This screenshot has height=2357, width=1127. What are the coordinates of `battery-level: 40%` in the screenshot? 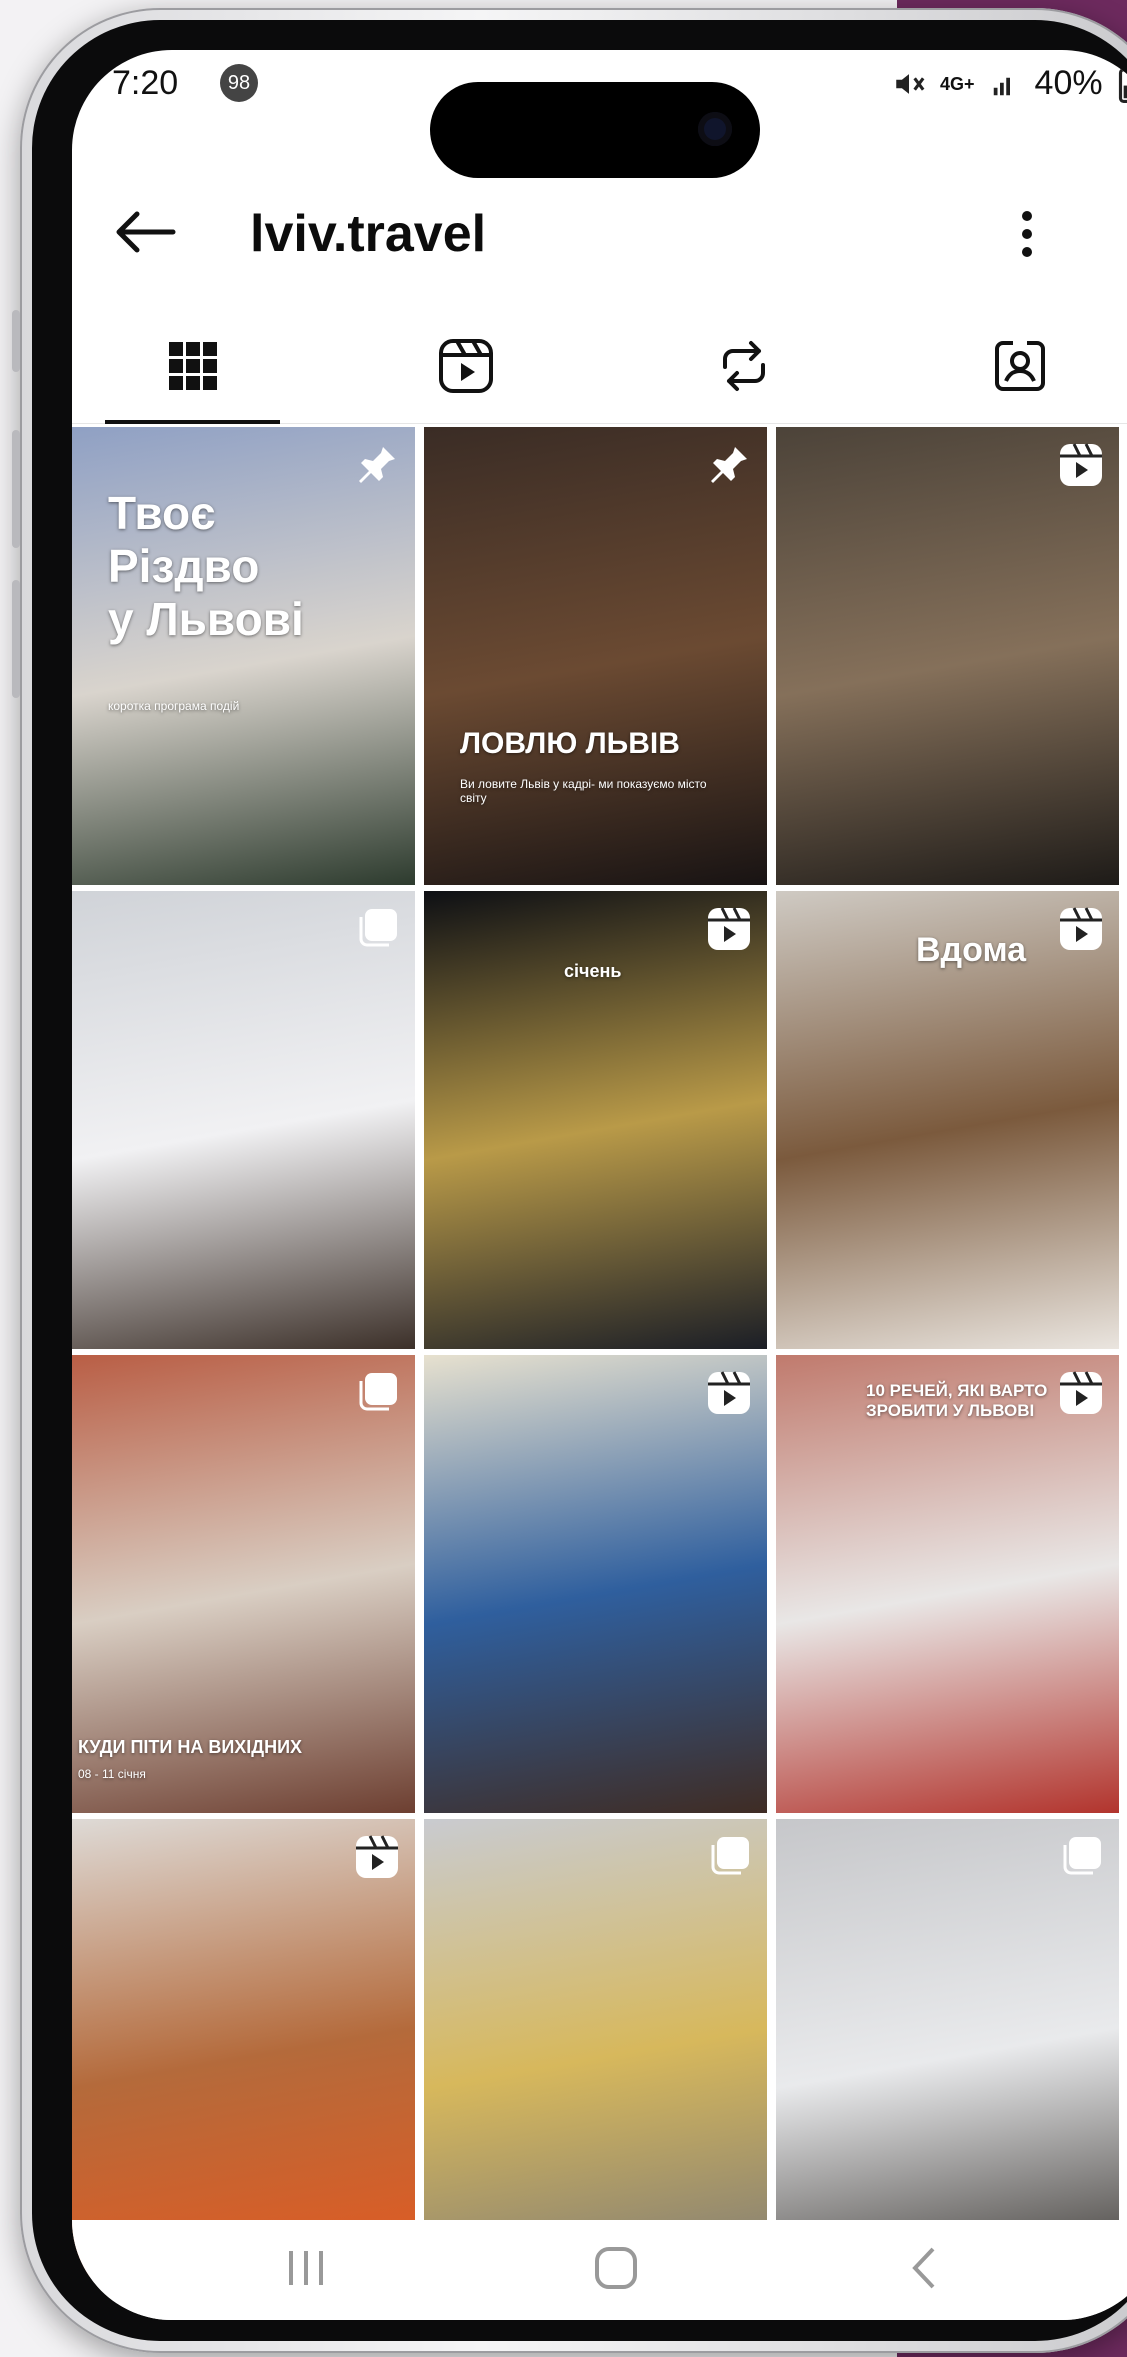 It's located at (1068, 83).